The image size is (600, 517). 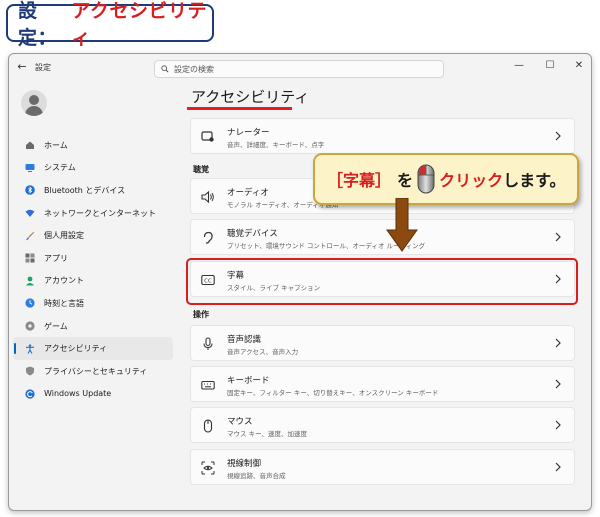 I want to click on sidebar-item-label: Bluetooth とデバイス, so click(x=85, y=190).